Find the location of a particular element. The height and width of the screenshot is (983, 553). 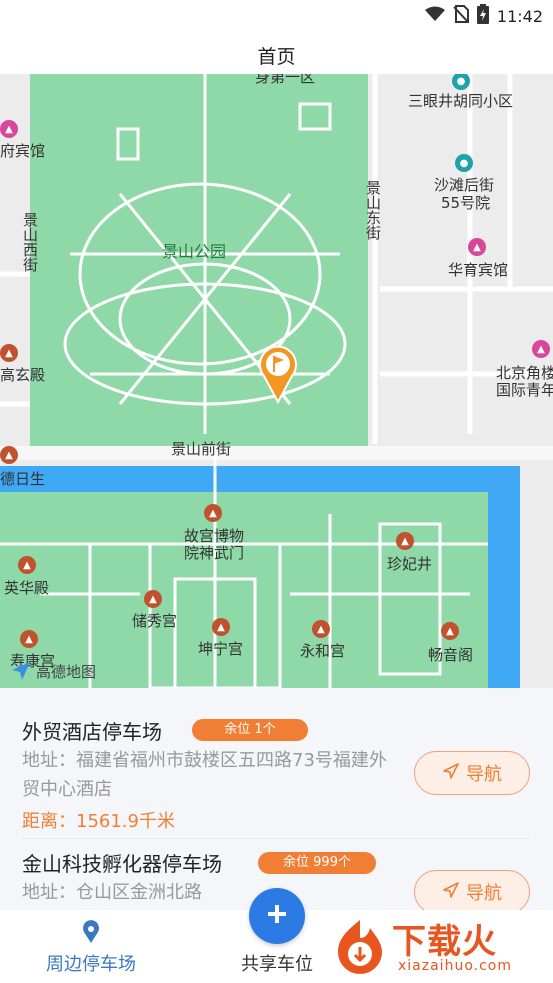

page-title: 首页 is located at coordinates (276, 57).